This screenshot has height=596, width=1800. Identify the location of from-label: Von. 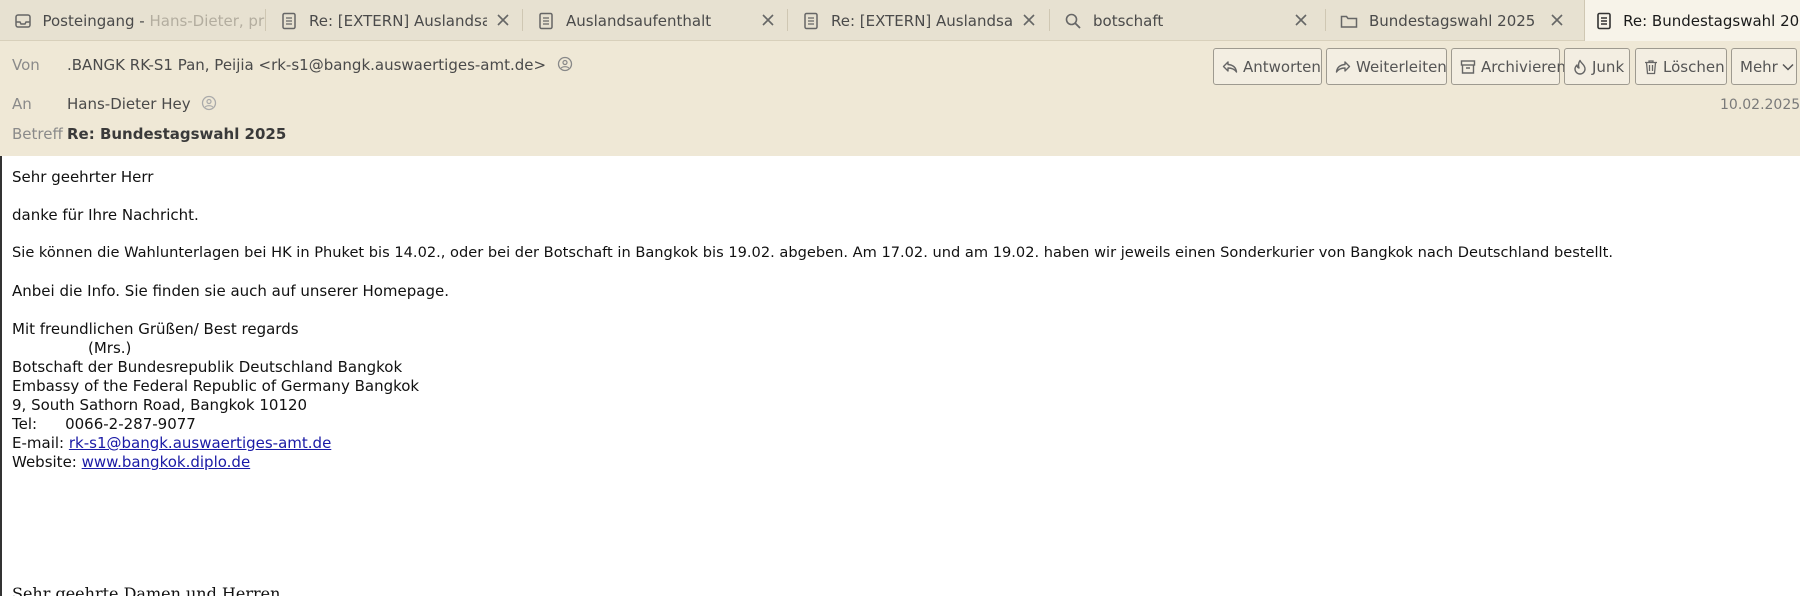
(26, 65).